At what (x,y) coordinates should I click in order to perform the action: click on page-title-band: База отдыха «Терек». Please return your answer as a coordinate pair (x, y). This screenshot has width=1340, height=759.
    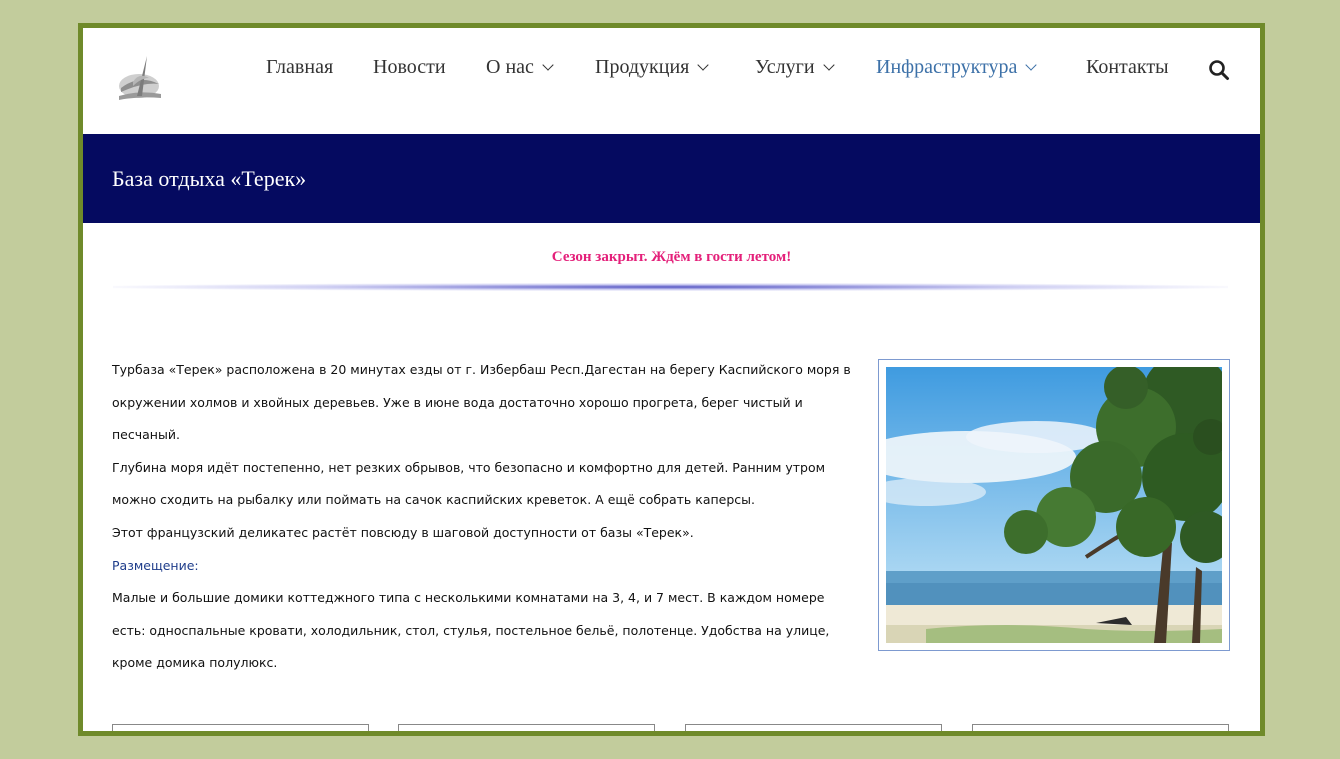
    Looking at the image, I should click on (671, 178).